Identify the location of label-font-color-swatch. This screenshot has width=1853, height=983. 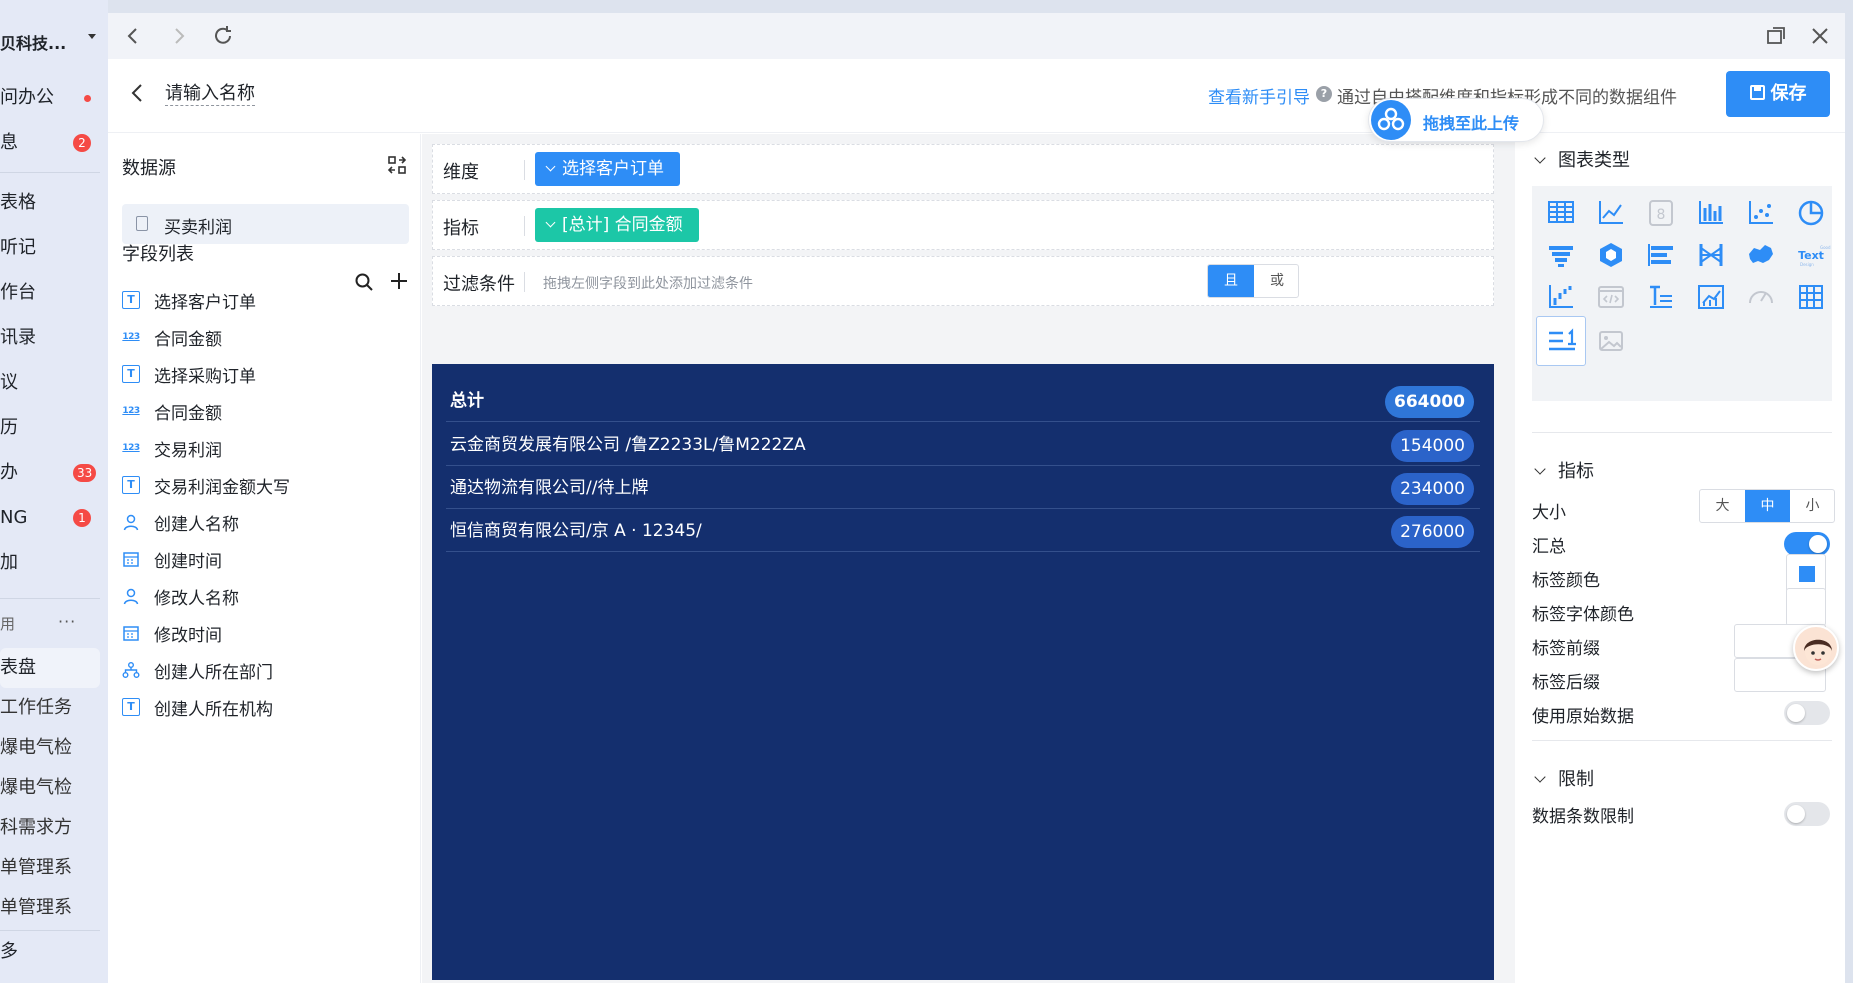
(1806, 607).